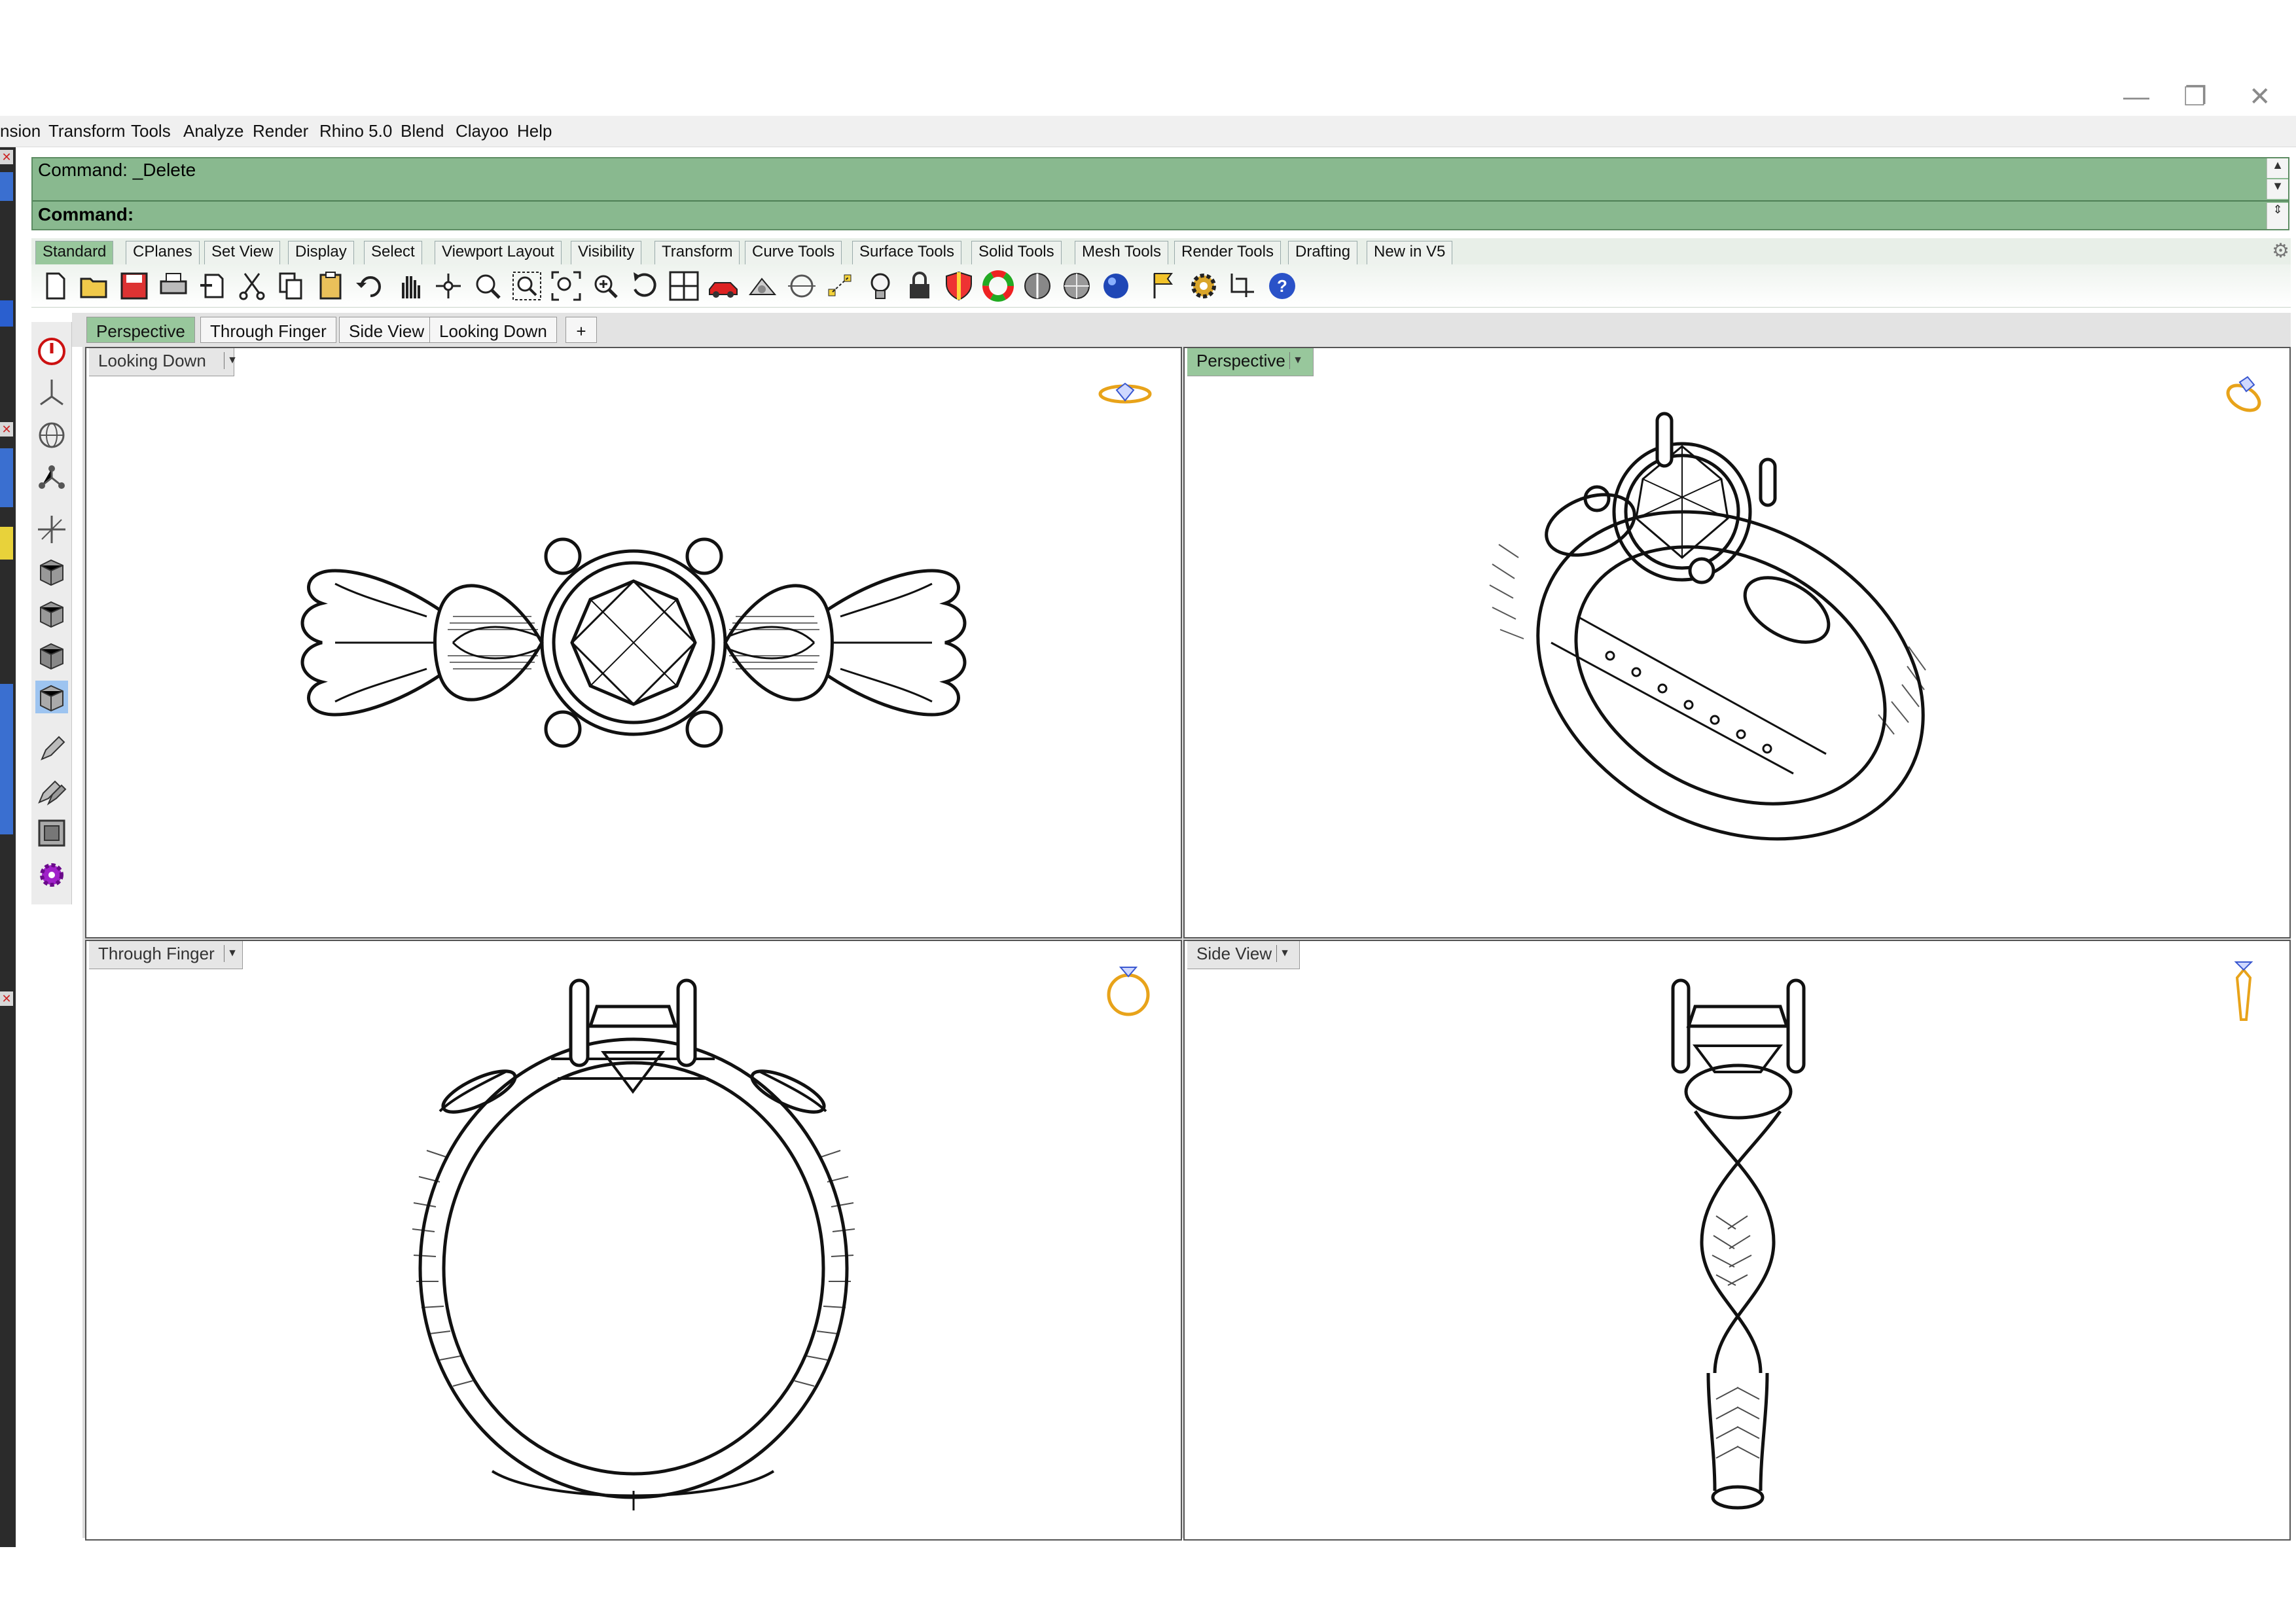 The image size is (2296, 1623). What do you see at coordinates (212, 286) in the screenshot?
I see `import-icon` at bounding box center [212, 286].